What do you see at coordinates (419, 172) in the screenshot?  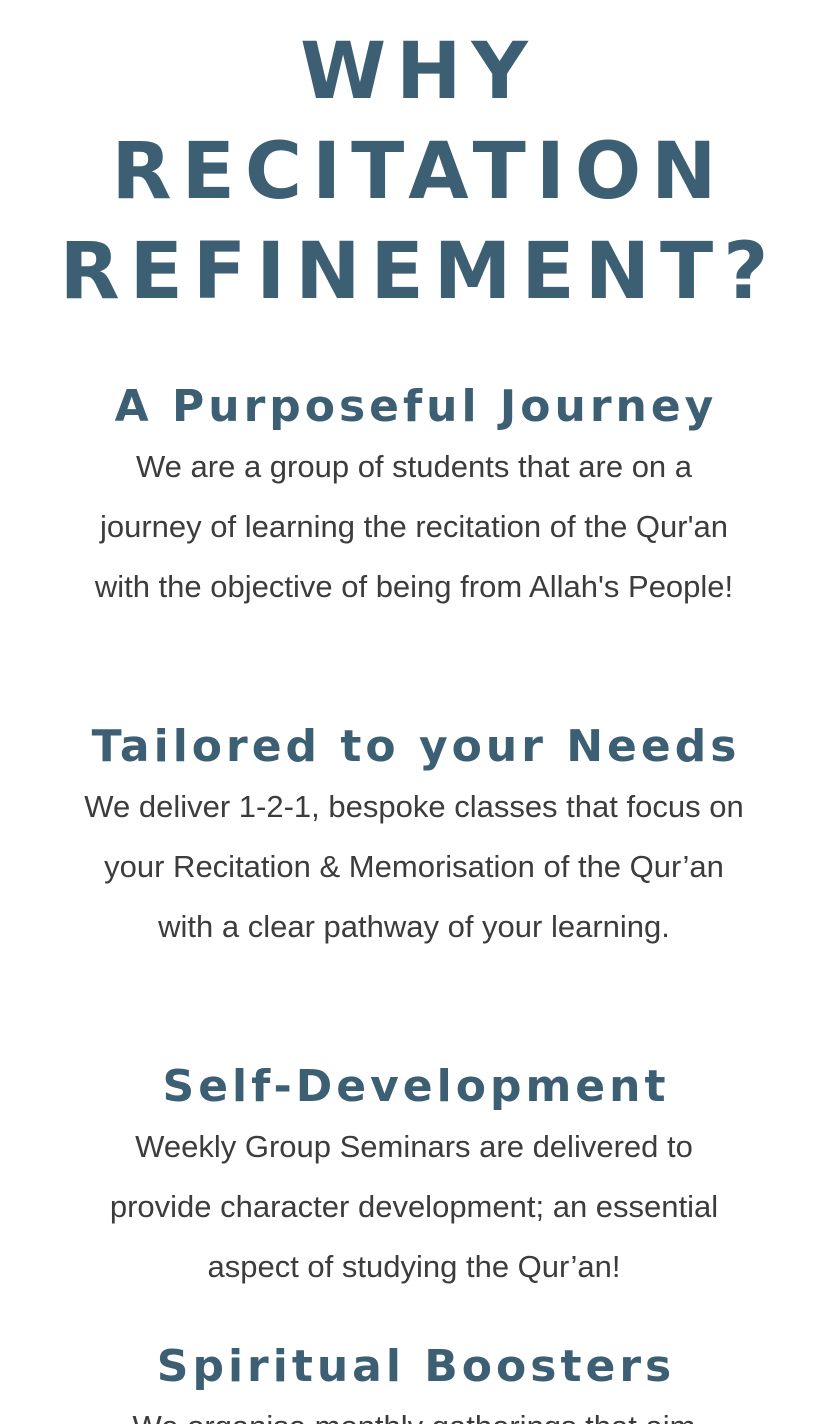 I see `page-title-line-2: RECITATION` at bounding box center [419, 172].